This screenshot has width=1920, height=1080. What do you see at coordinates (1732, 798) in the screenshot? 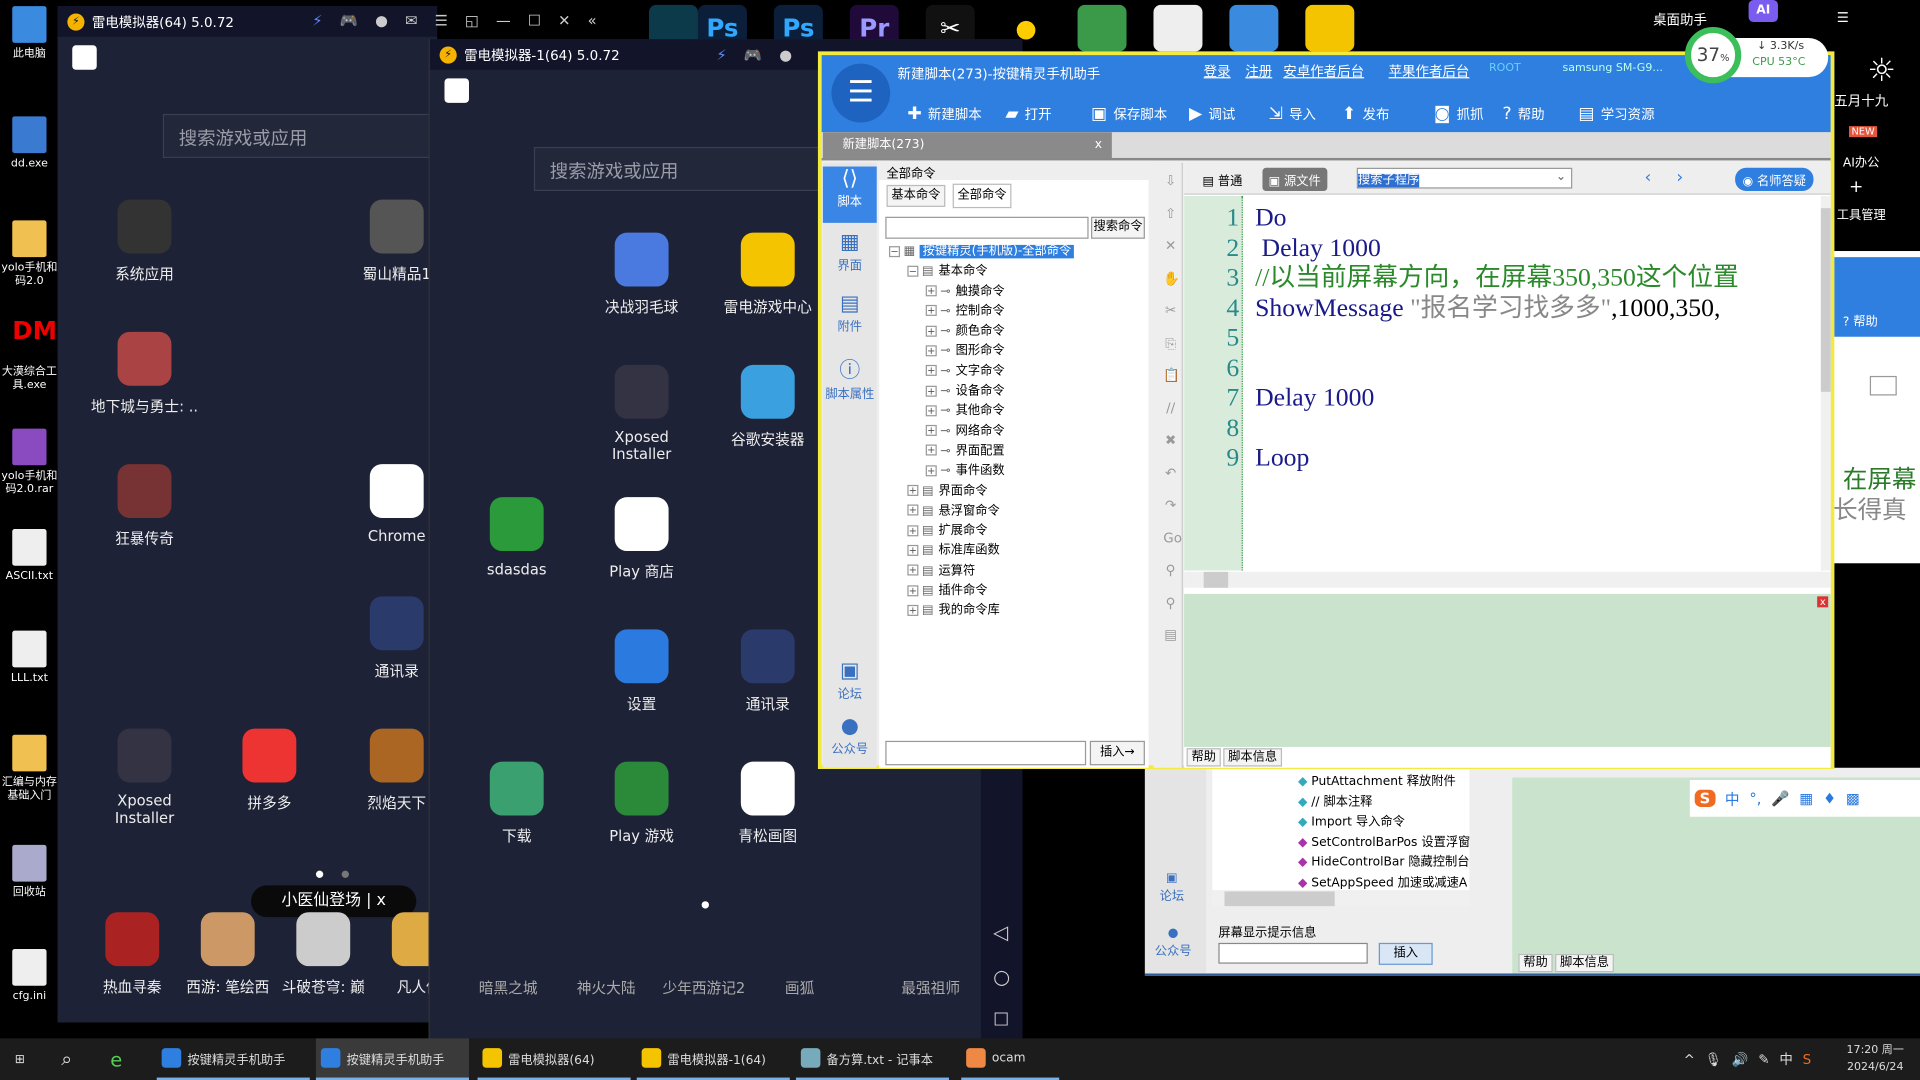
I see `ime-mode: 中` at bounding box center [1732, 798].